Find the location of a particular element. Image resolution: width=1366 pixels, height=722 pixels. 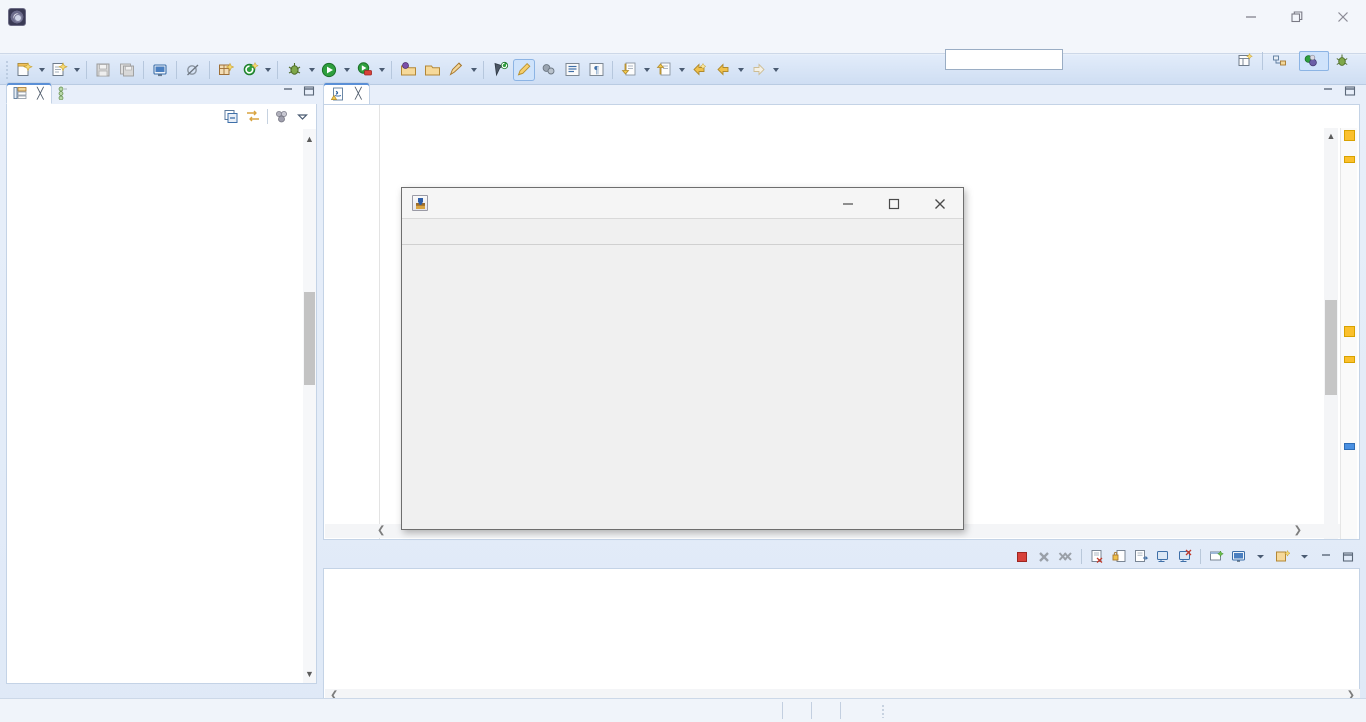

perspective-debug is located at coordinates (1345, 61).